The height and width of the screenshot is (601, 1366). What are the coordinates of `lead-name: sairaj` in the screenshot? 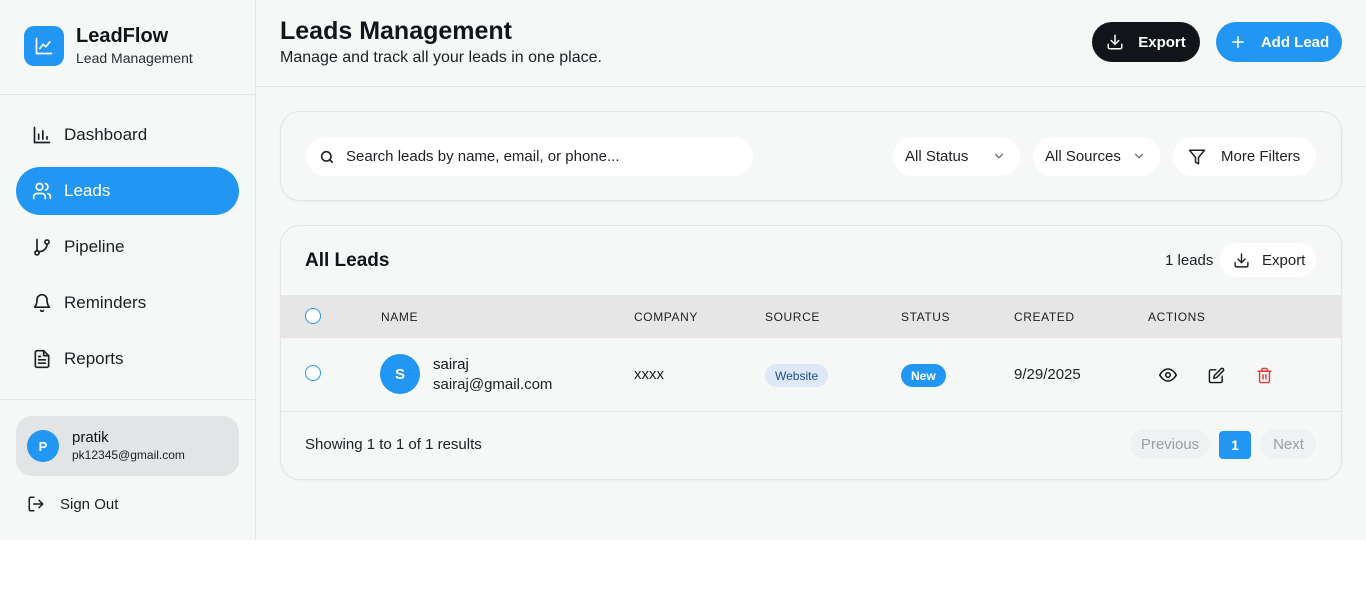 It's located at (451, 364).